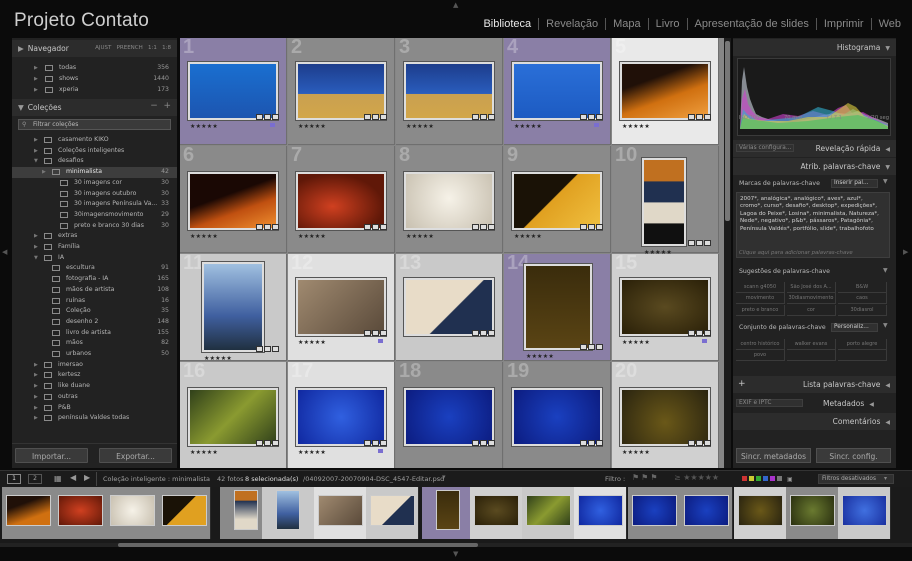 This screenshot has height=561, width=912. Describe the element at coordinates (853, 455) in the screenshot. I see `sync-settings-button: Sincr. config.` at that location.